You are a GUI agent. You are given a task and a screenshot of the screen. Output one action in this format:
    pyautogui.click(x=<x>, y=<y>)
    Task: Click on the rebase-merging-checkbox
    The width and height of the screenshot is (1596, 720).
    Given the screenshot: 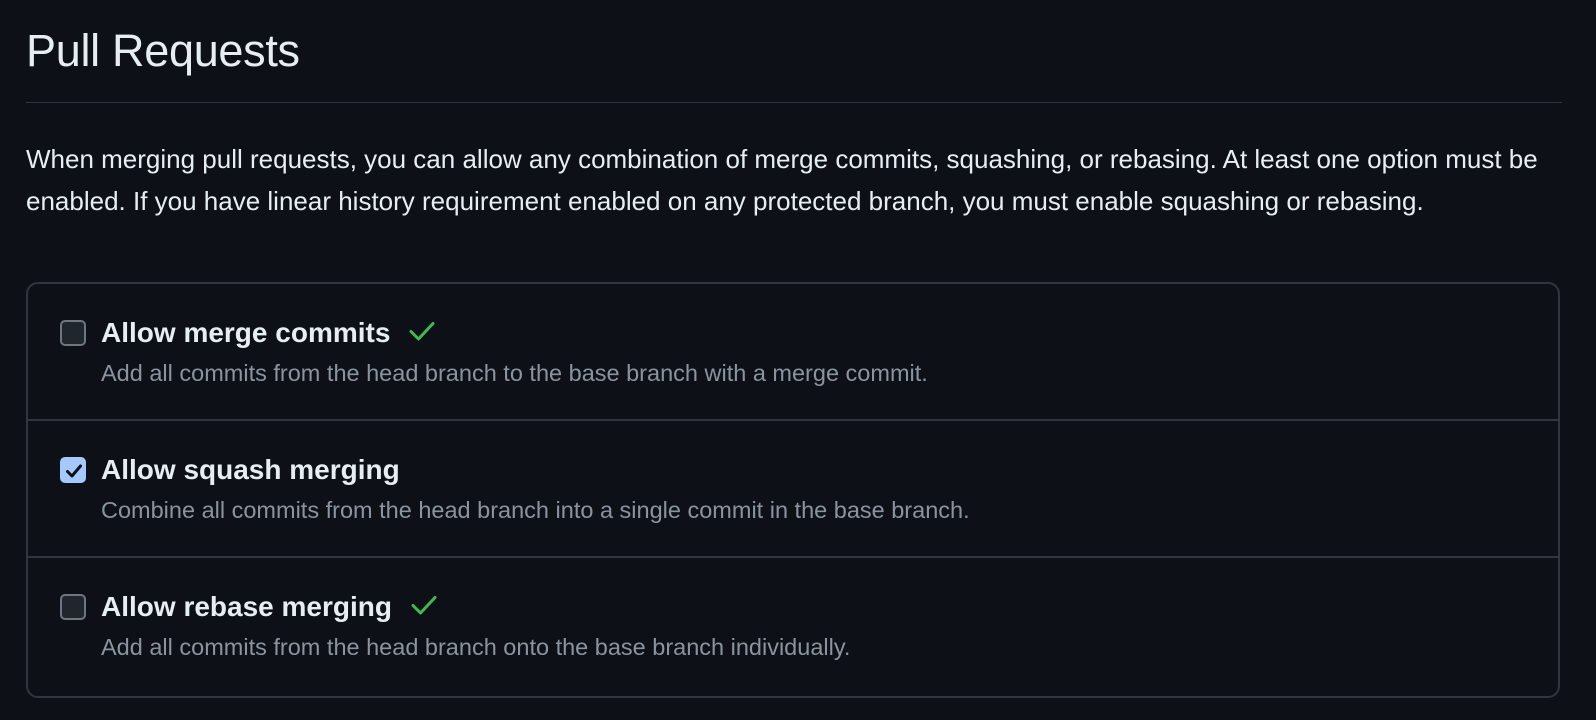 What is the action you would take?
    pyautogui.click(x=73, y=607)
    